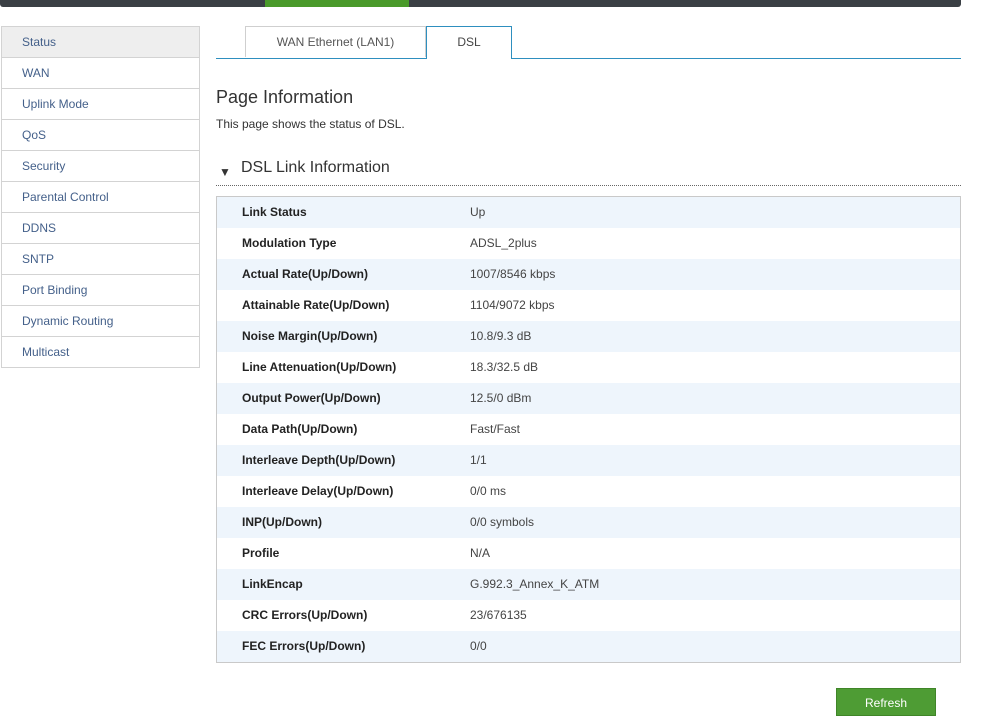 The image size is (1005, 720). I want to click on row-label: Data Path(Up/Down), so click(300, 429).